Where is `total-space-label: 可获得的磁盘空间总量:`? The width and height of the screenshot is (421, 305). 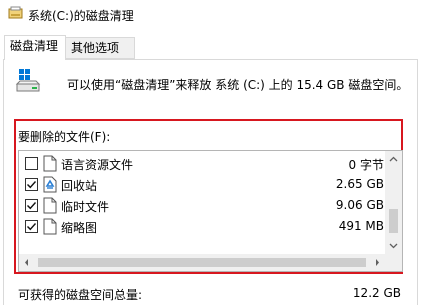 total-space-label: 可获得的磁盘空间总量: is located at coordinates (80, 295).